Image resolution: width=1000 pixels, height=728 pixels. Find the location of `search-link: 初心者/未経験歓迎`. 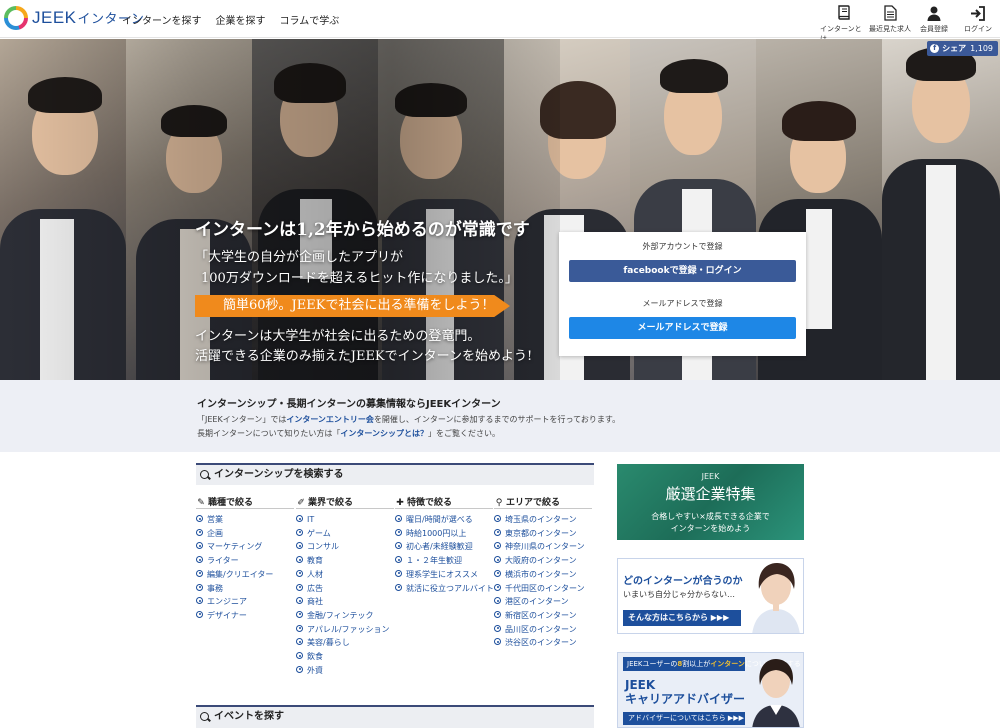

search-link: 初心者/未経験歓迎 is located at coordinates (444, 547).